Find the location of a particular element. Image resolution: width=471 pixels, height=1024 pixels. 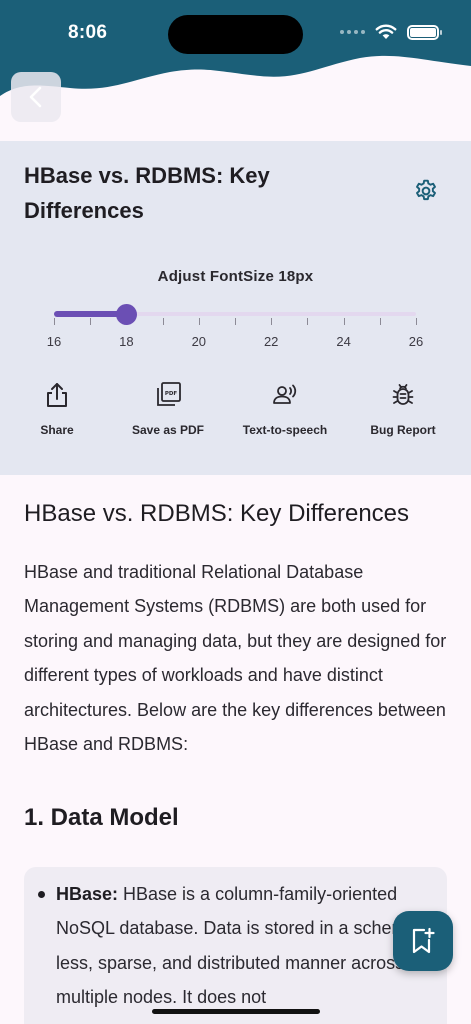

slider-tick-label: 22 is located at coordinates (271, 341).